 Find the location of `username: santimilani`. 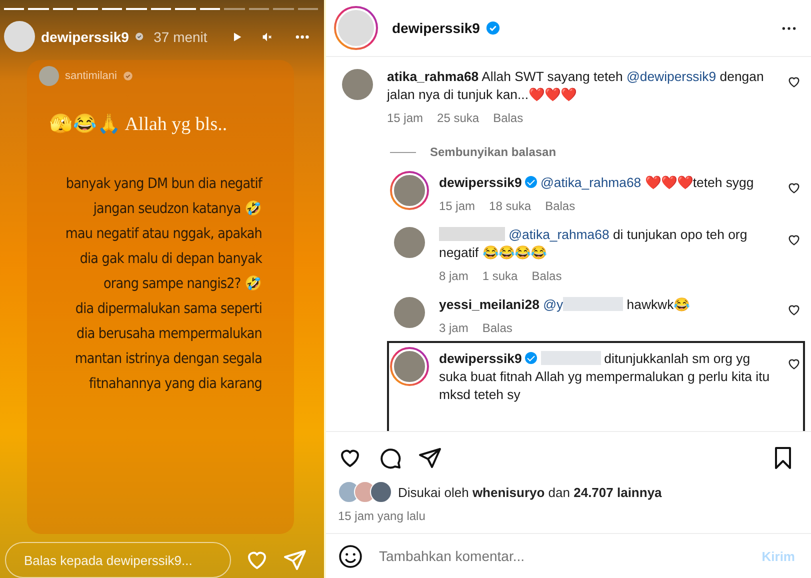

username: santimilani is located at coordinates (91, 76).